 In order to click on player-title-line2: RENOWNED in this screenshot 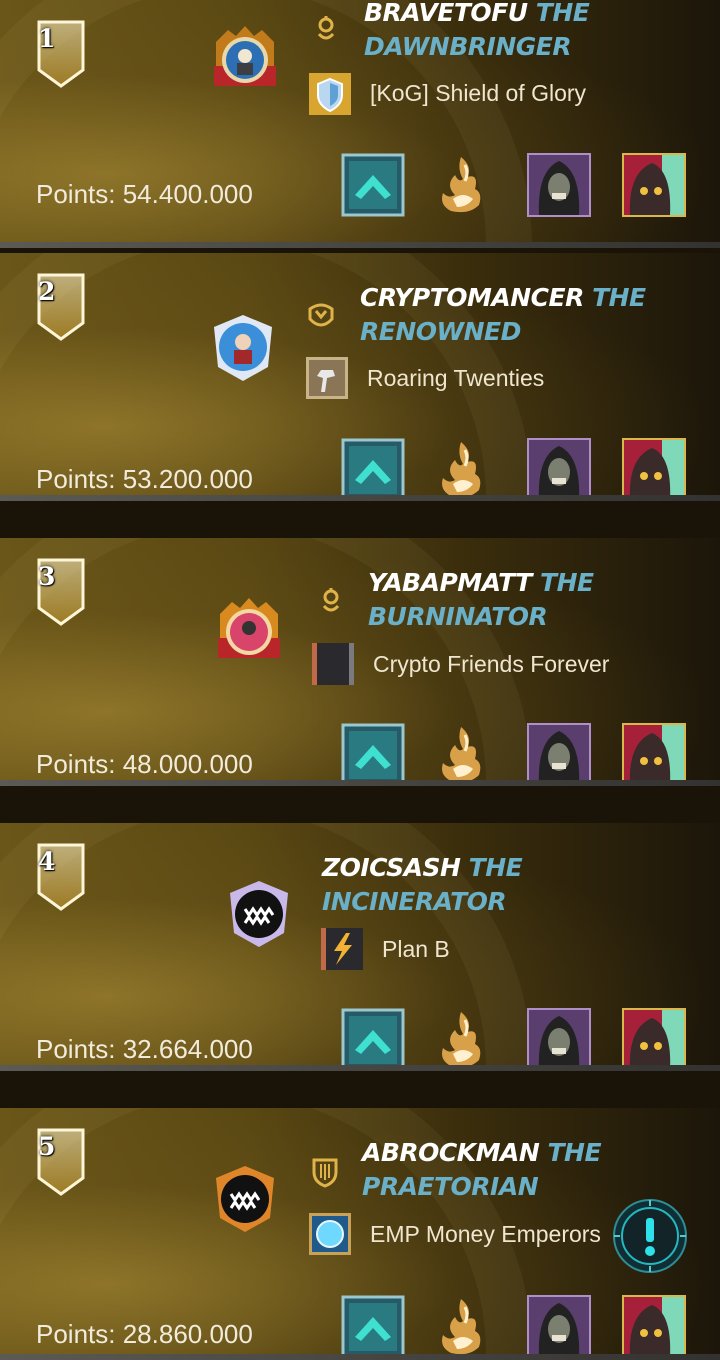, I will do `click(440, 331)`.